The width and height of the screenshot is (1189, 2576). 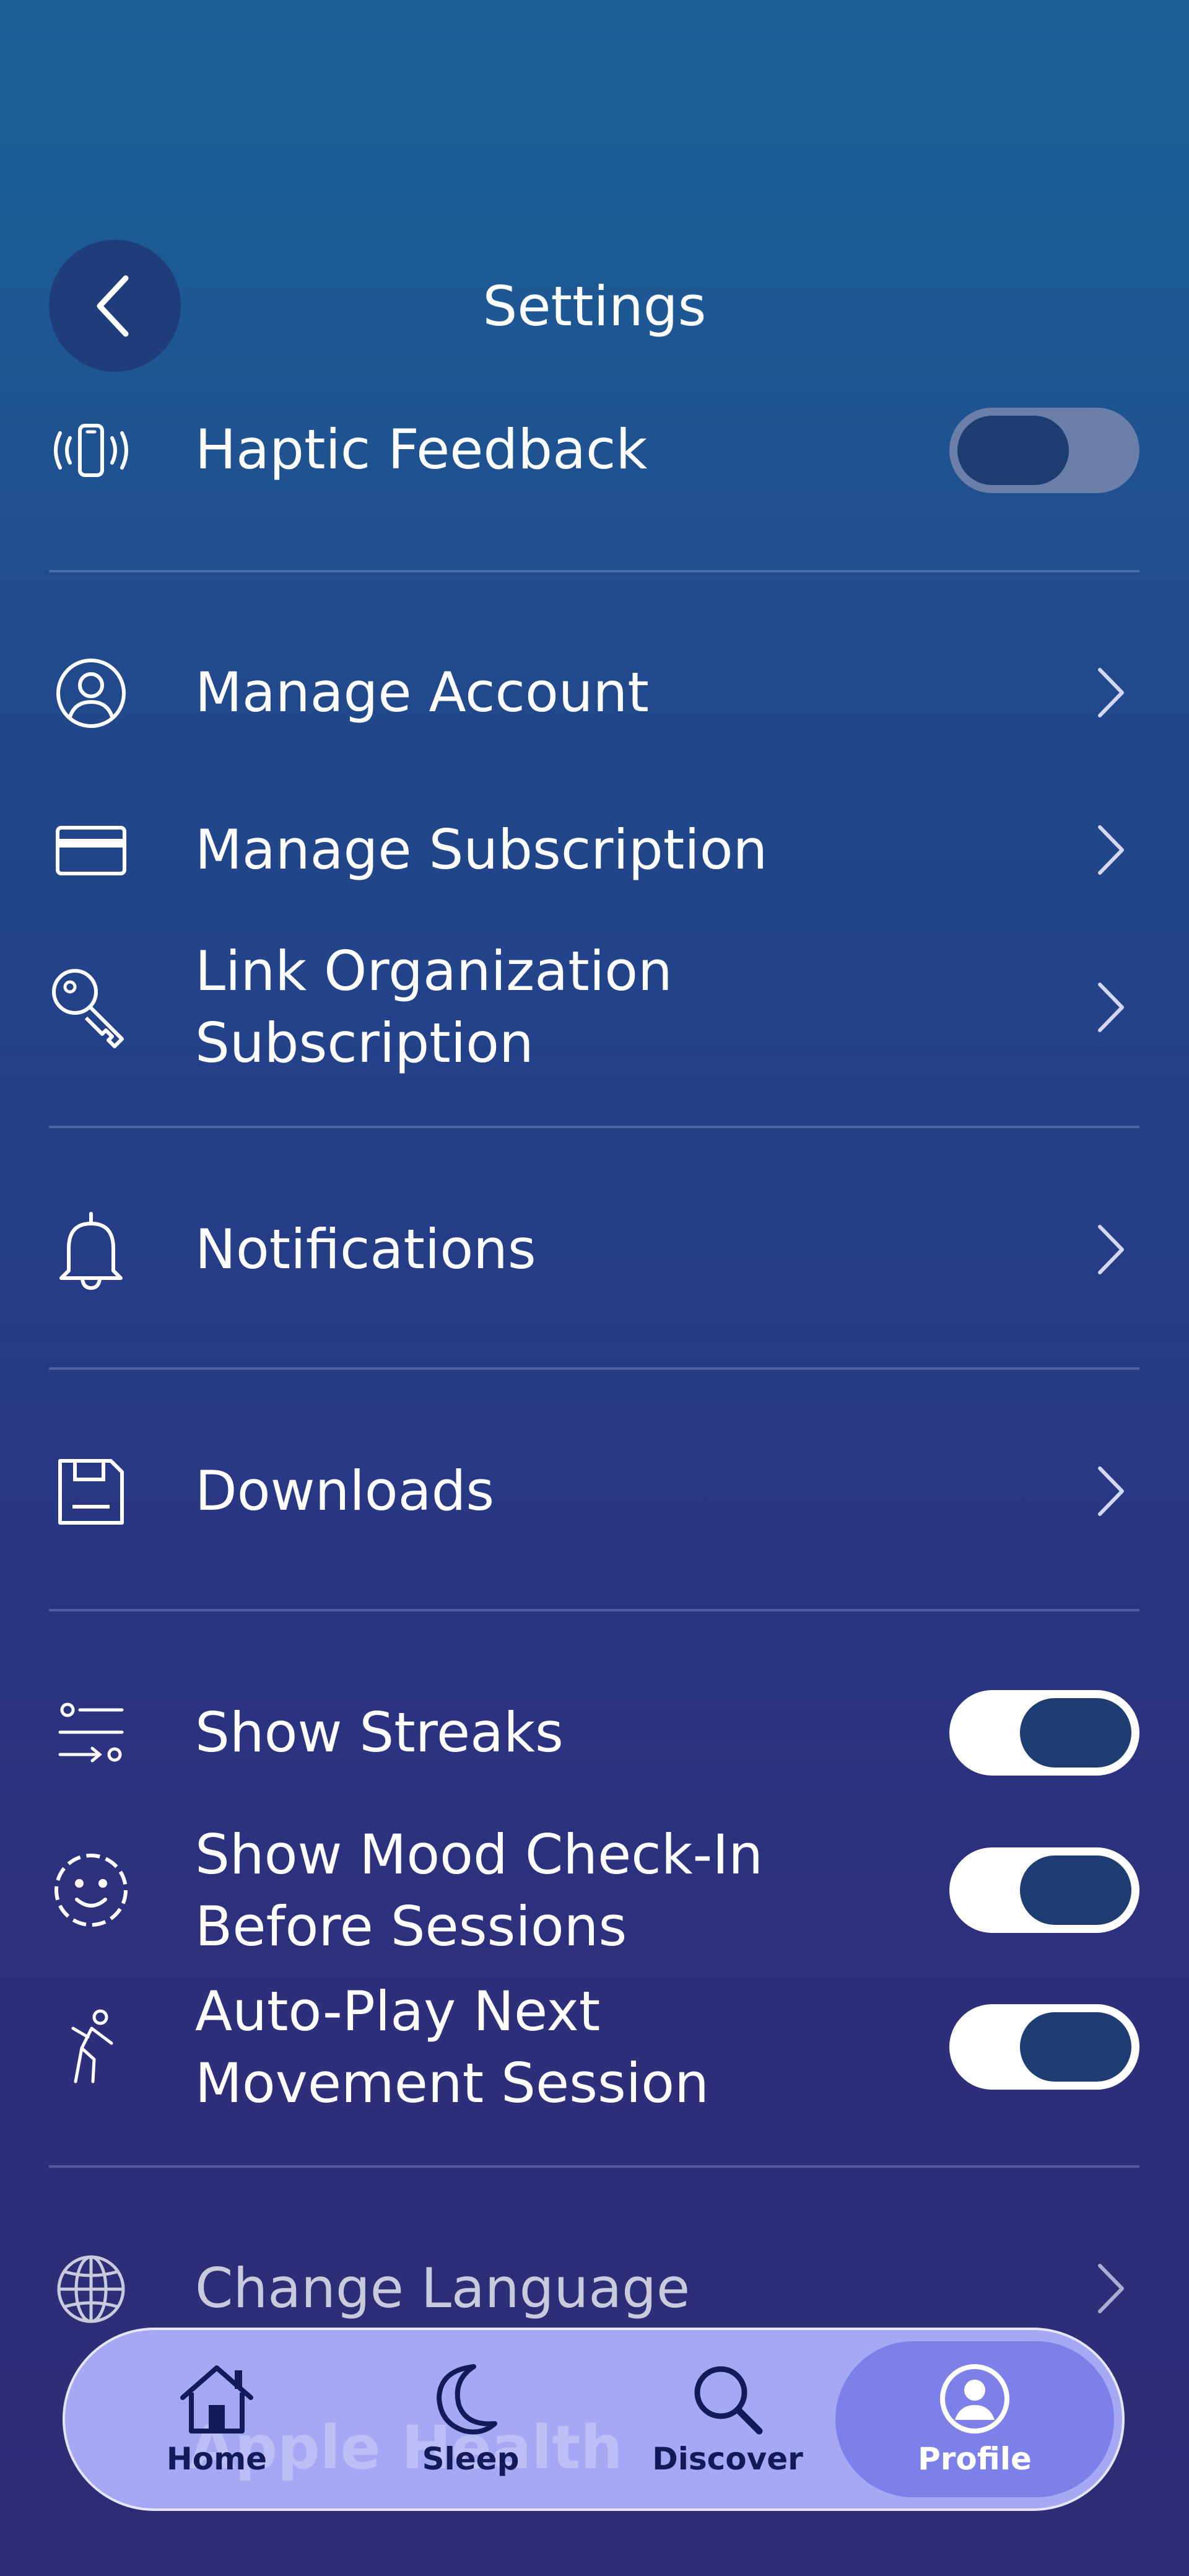 I want to click on haptic-feedback-toggle, so click(x=1044, y=450).